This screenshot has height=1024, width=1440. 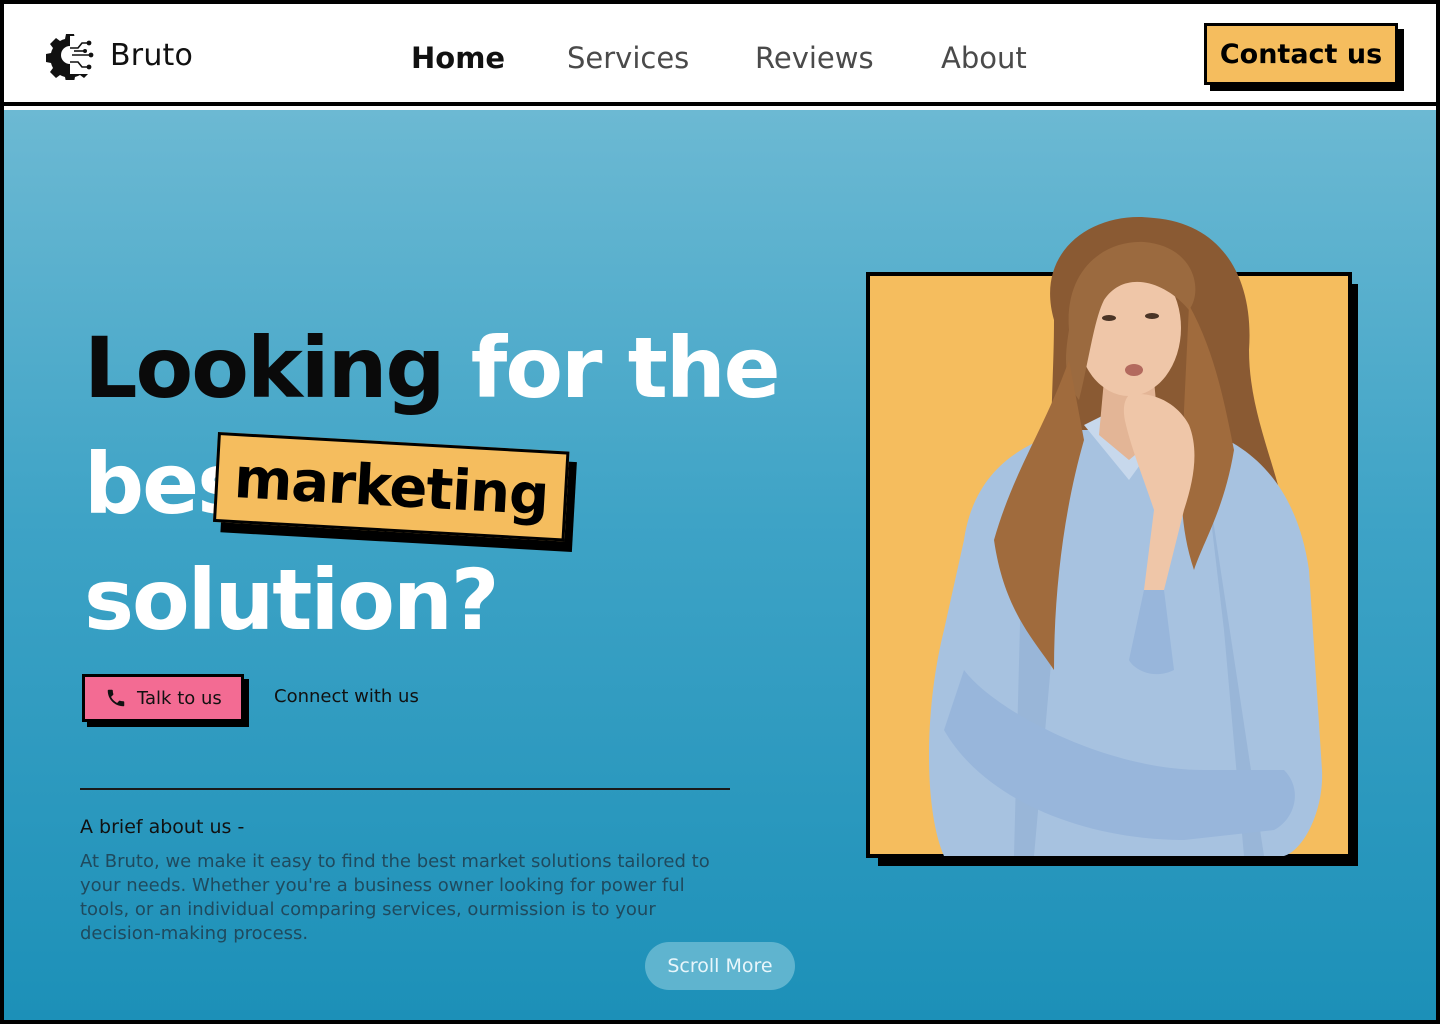 I want to click on connect-with-us-link: Connect with us, so click(x=346, y=696).